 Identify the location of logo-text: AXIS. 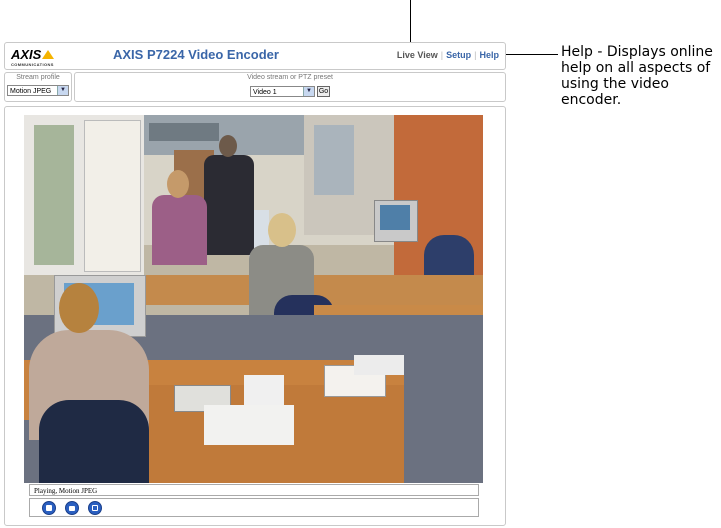
(26, 54).